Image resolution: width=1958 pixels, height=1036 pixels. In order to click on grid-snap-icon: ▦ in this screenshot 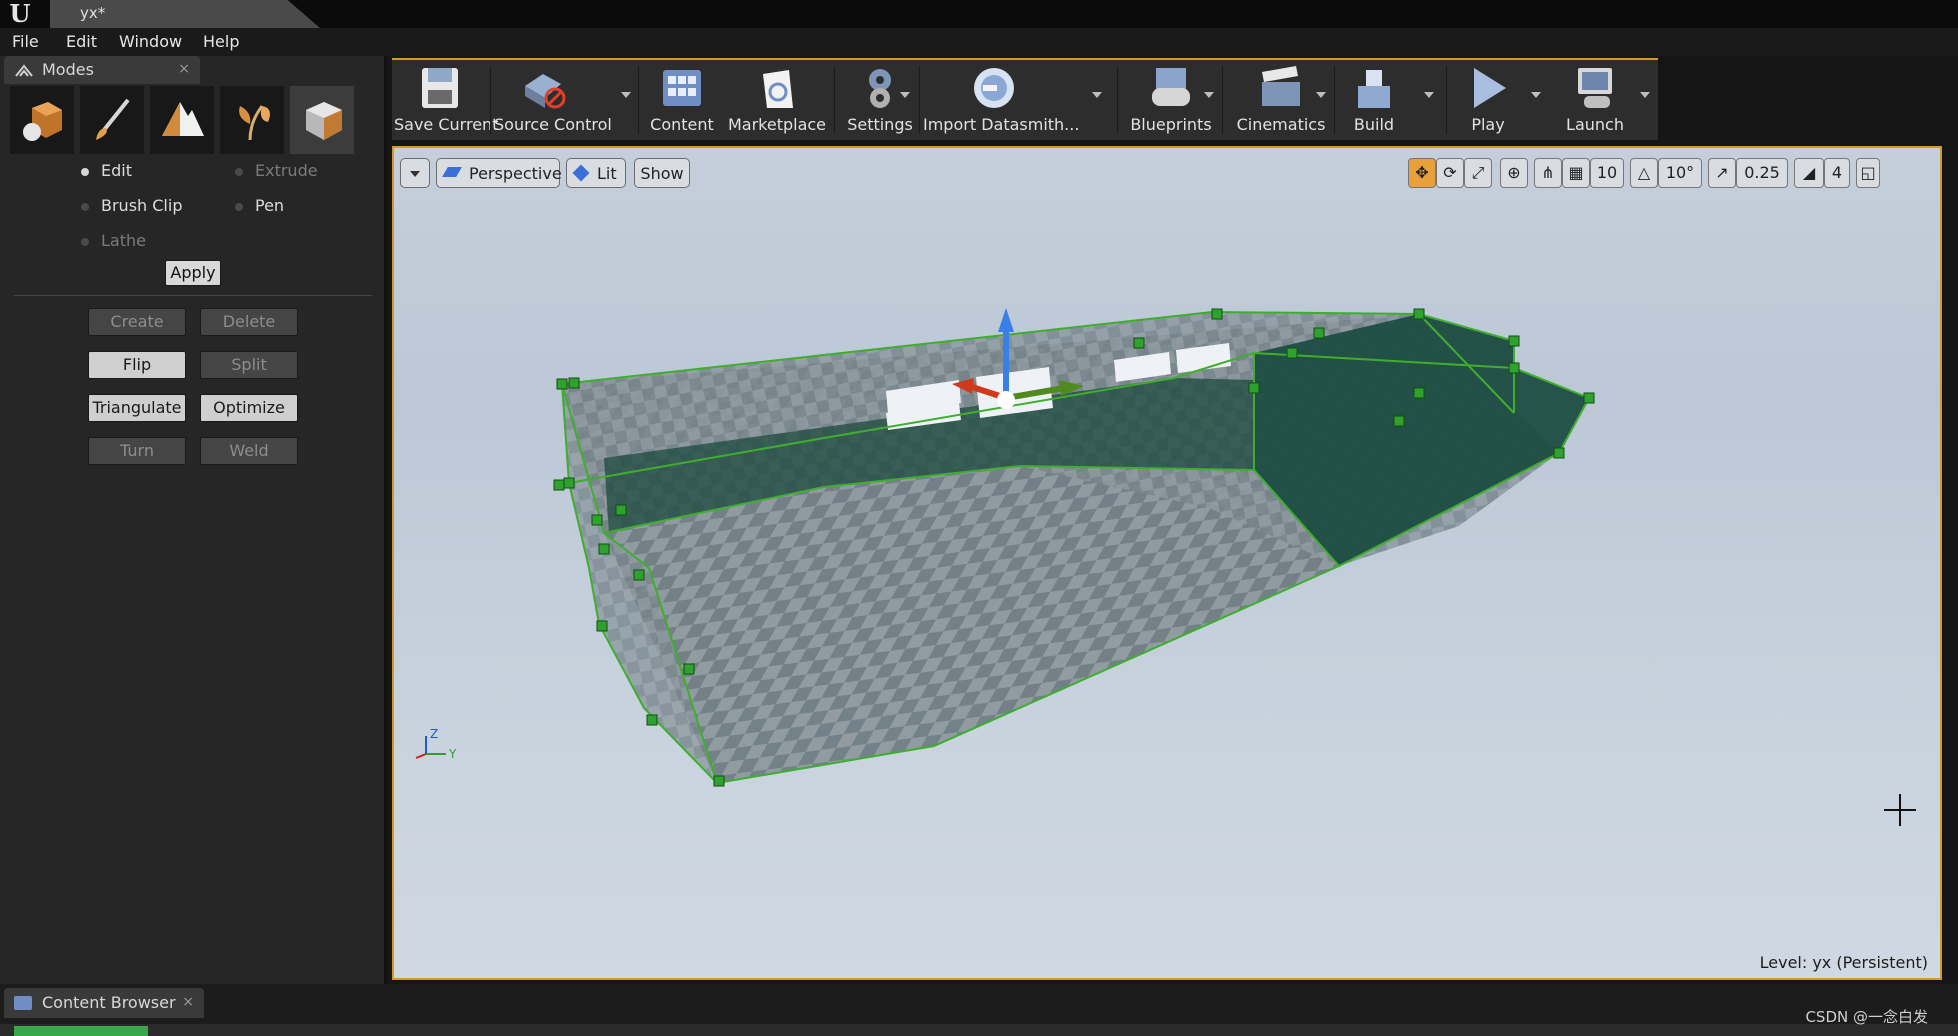, I will do `click(1576, 173)`.